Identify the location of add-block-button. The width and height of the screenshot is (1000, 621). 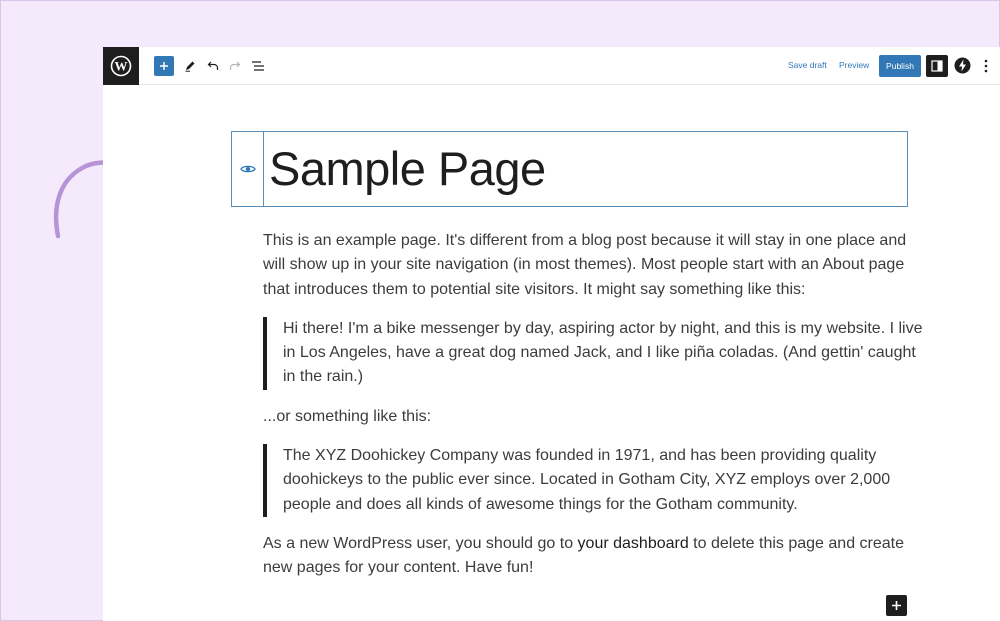
(164, 66).